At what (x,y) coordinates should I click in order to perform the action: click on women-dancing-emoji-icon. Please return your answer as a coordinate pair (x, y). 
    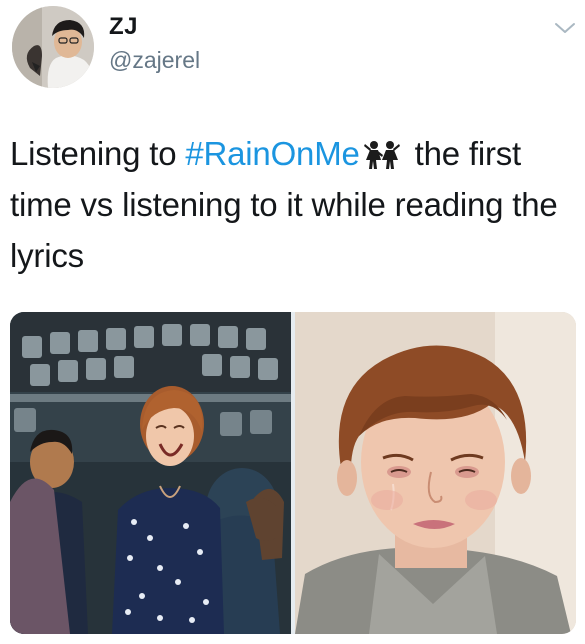
    Looking at the image, I should click on (381, 155).